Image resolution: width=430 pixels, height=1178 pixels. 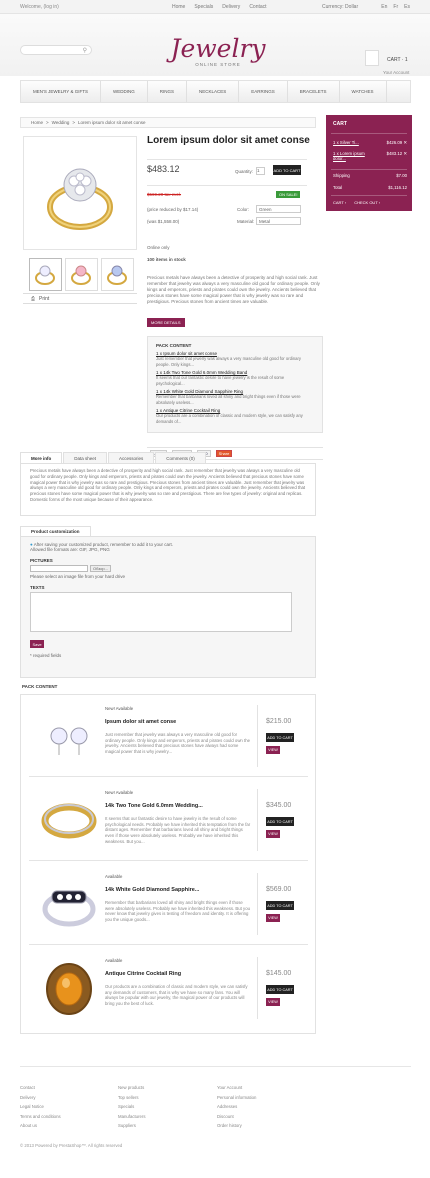 What do you see at coordinates (131, 1088) in the screenshot?
I see `footer-link: New products` at bounding box center [131, 1088].